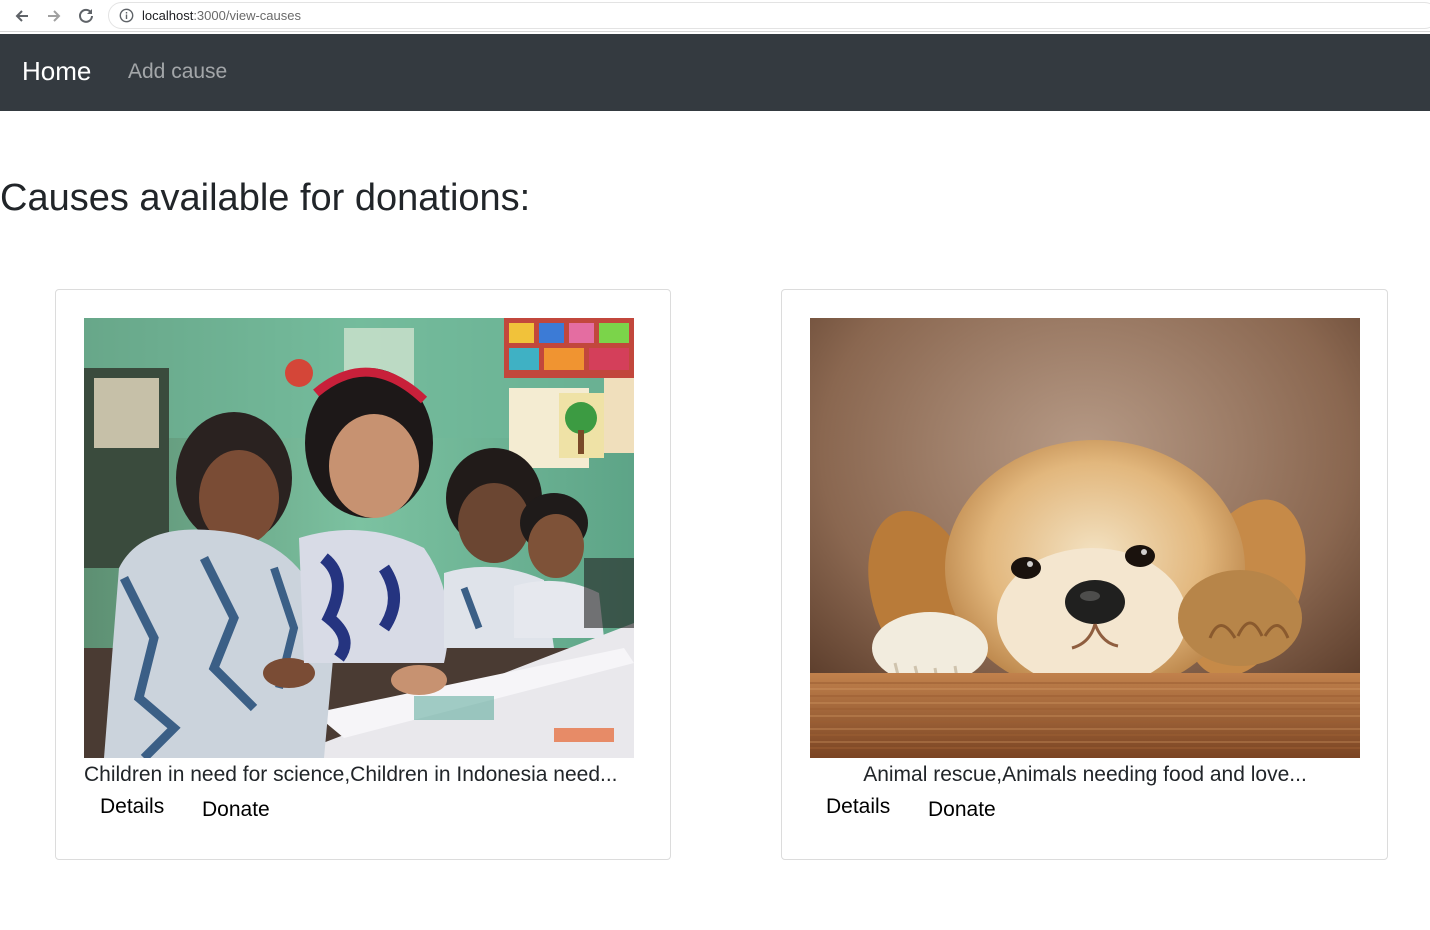 The image size is (1430, 930). What do you see at coordinates (168, 15) in the screenshot?
I see `url-host: localhost` at bounding box center [168, 15].